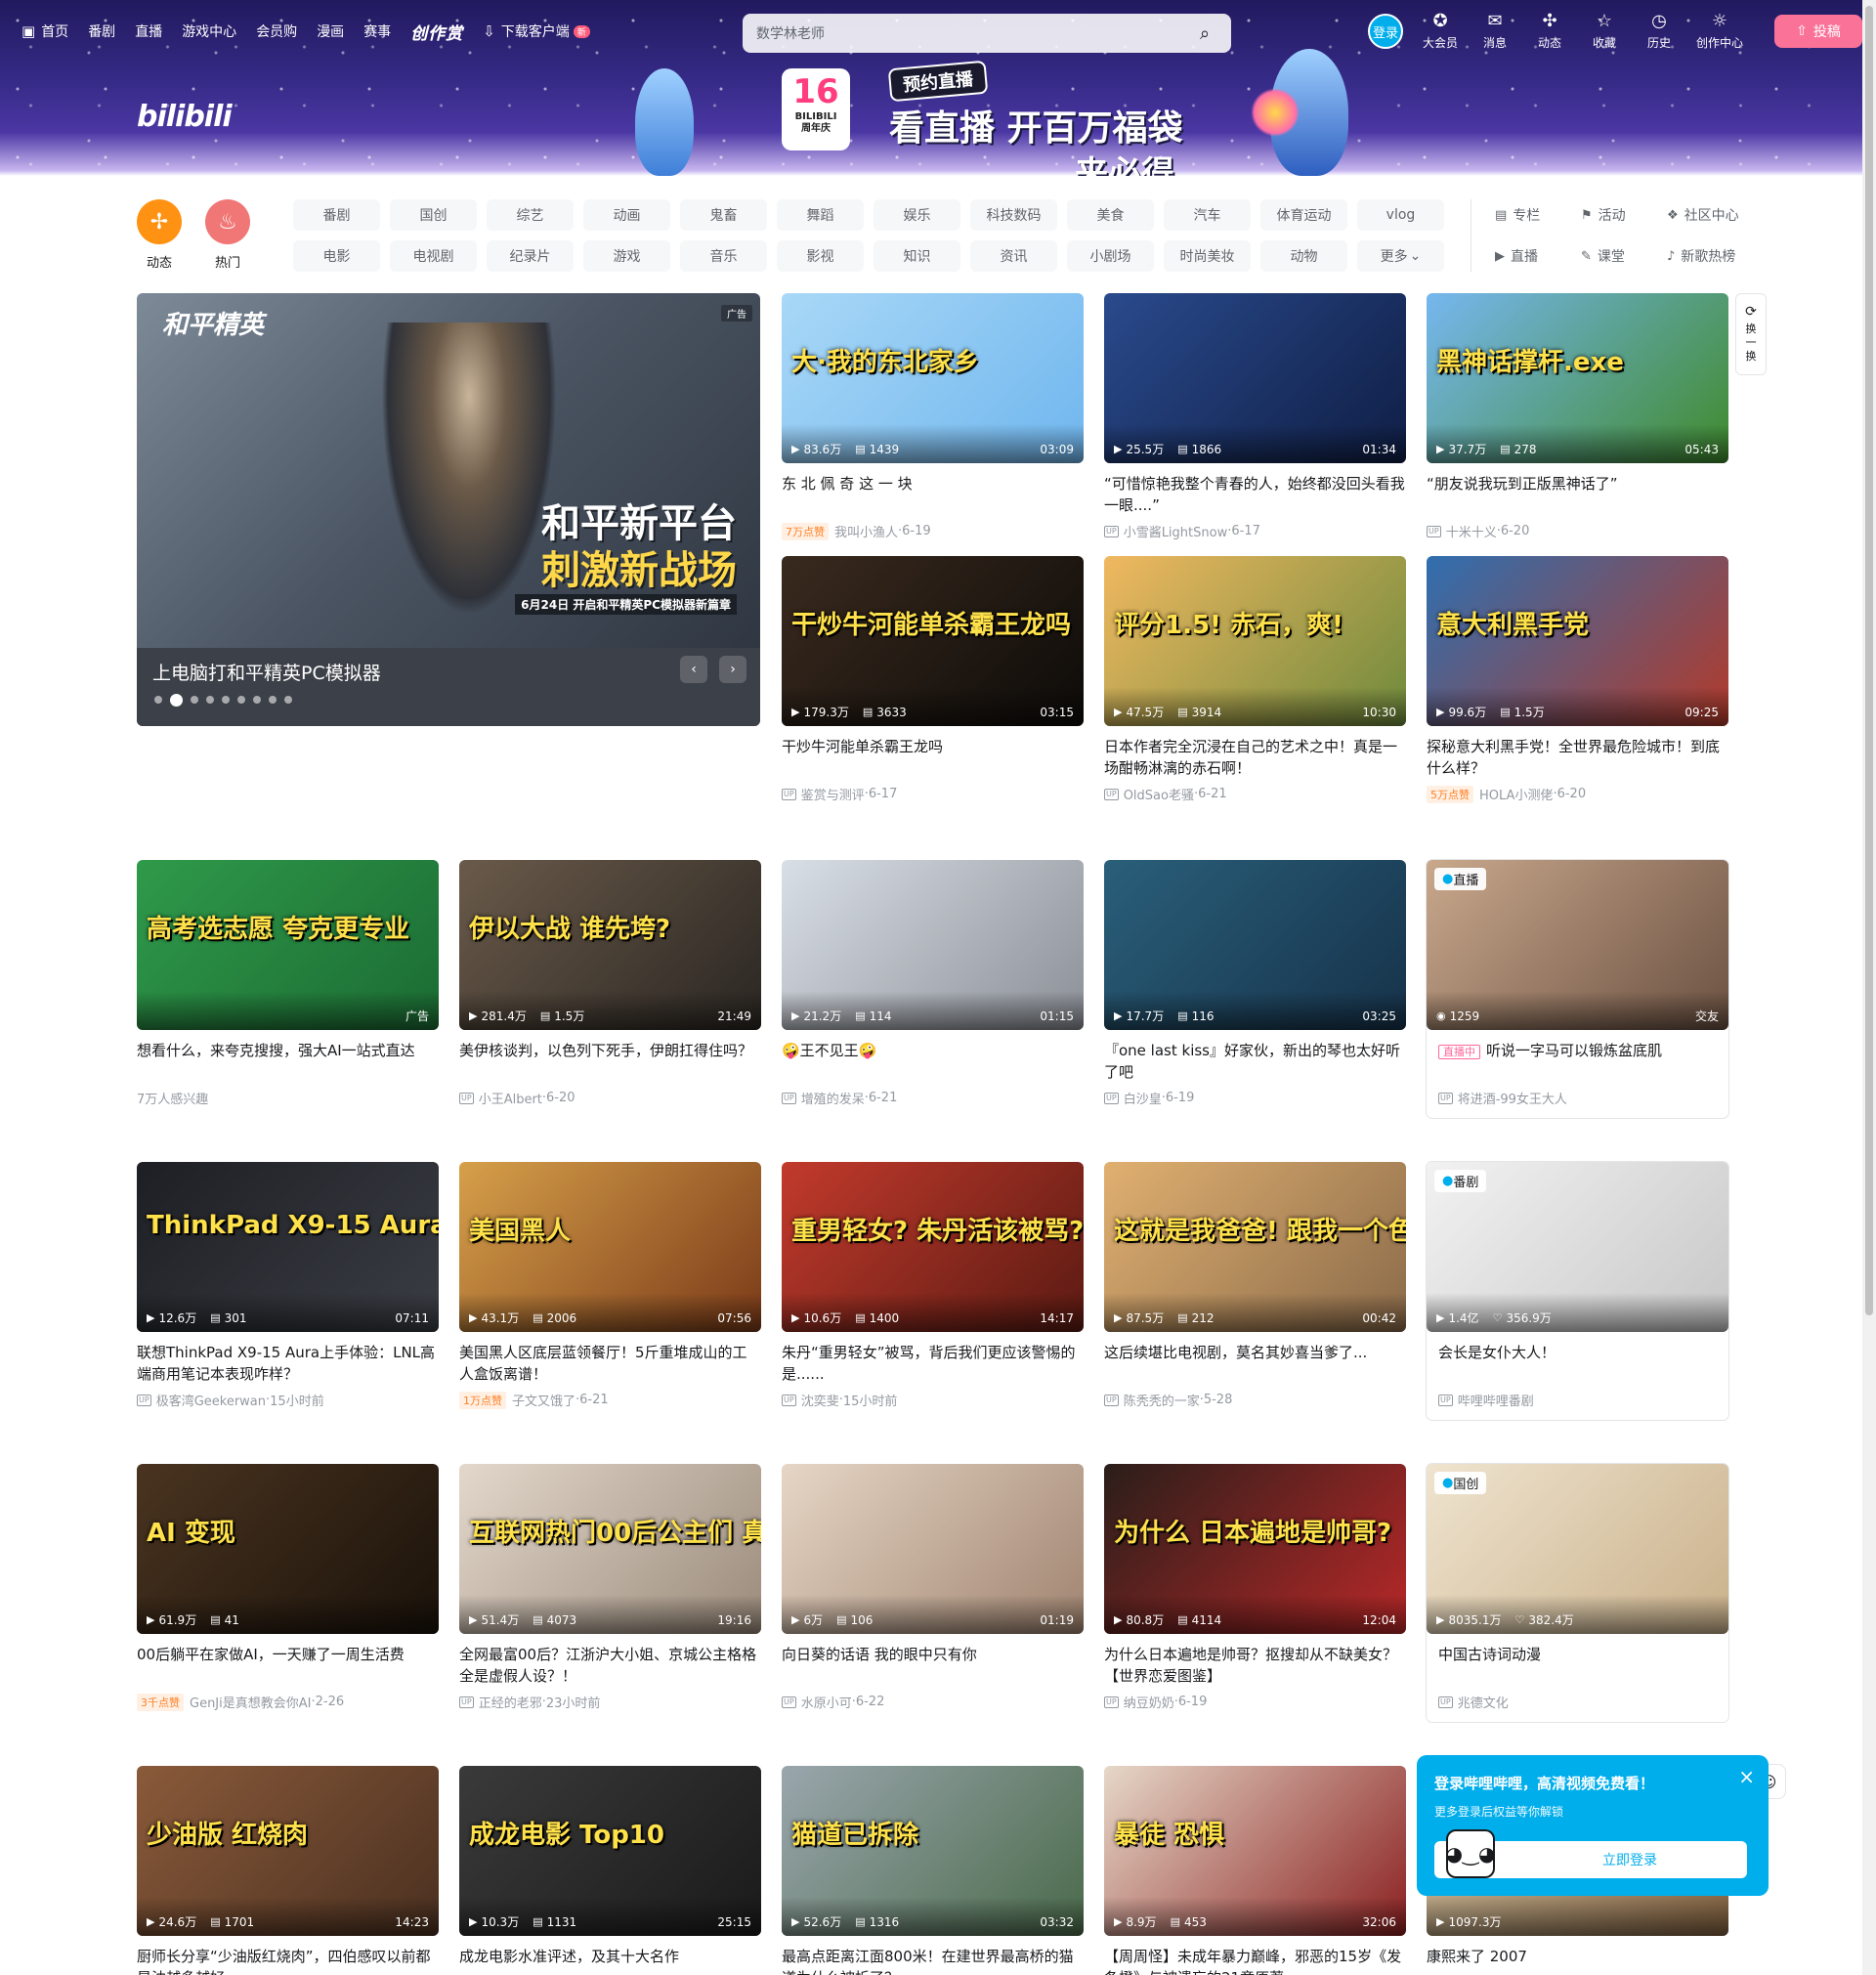 Image resolution: width=1876 pixels, height=1975 pixels. What do you see at coordinates (1162, 1400) in the screenshot?
I see `uploader-name: 陈秃秃的一家` at bounding box center [1162, 1400].